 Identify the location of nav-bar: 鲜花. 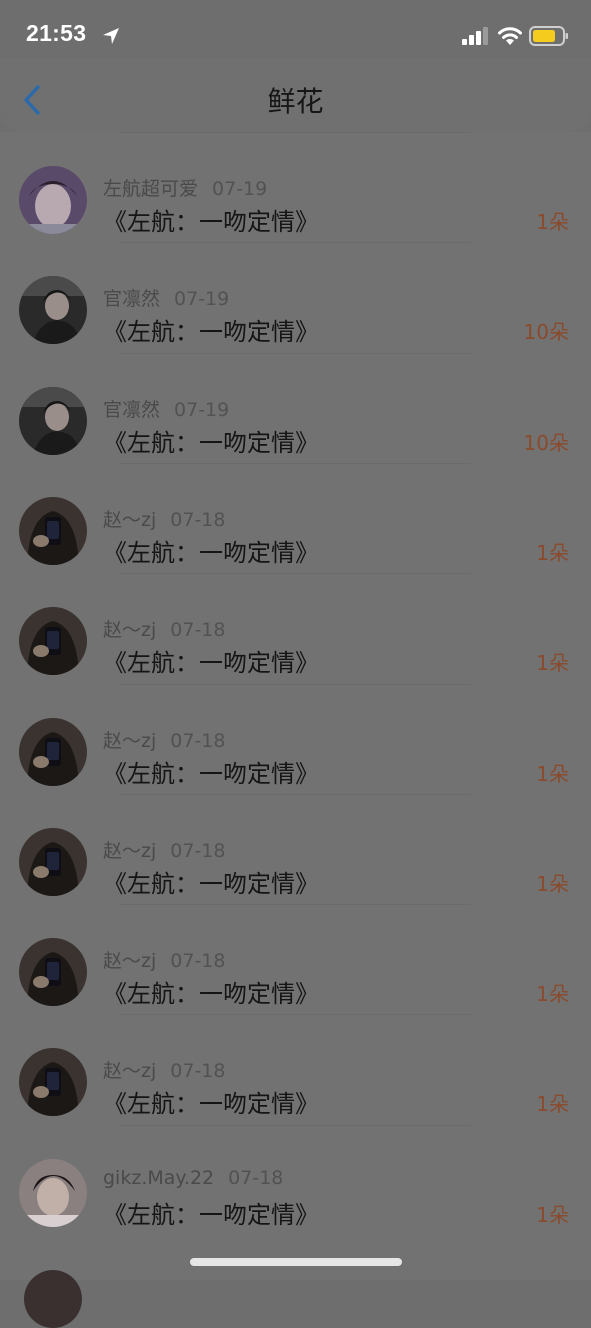
(295, 95).